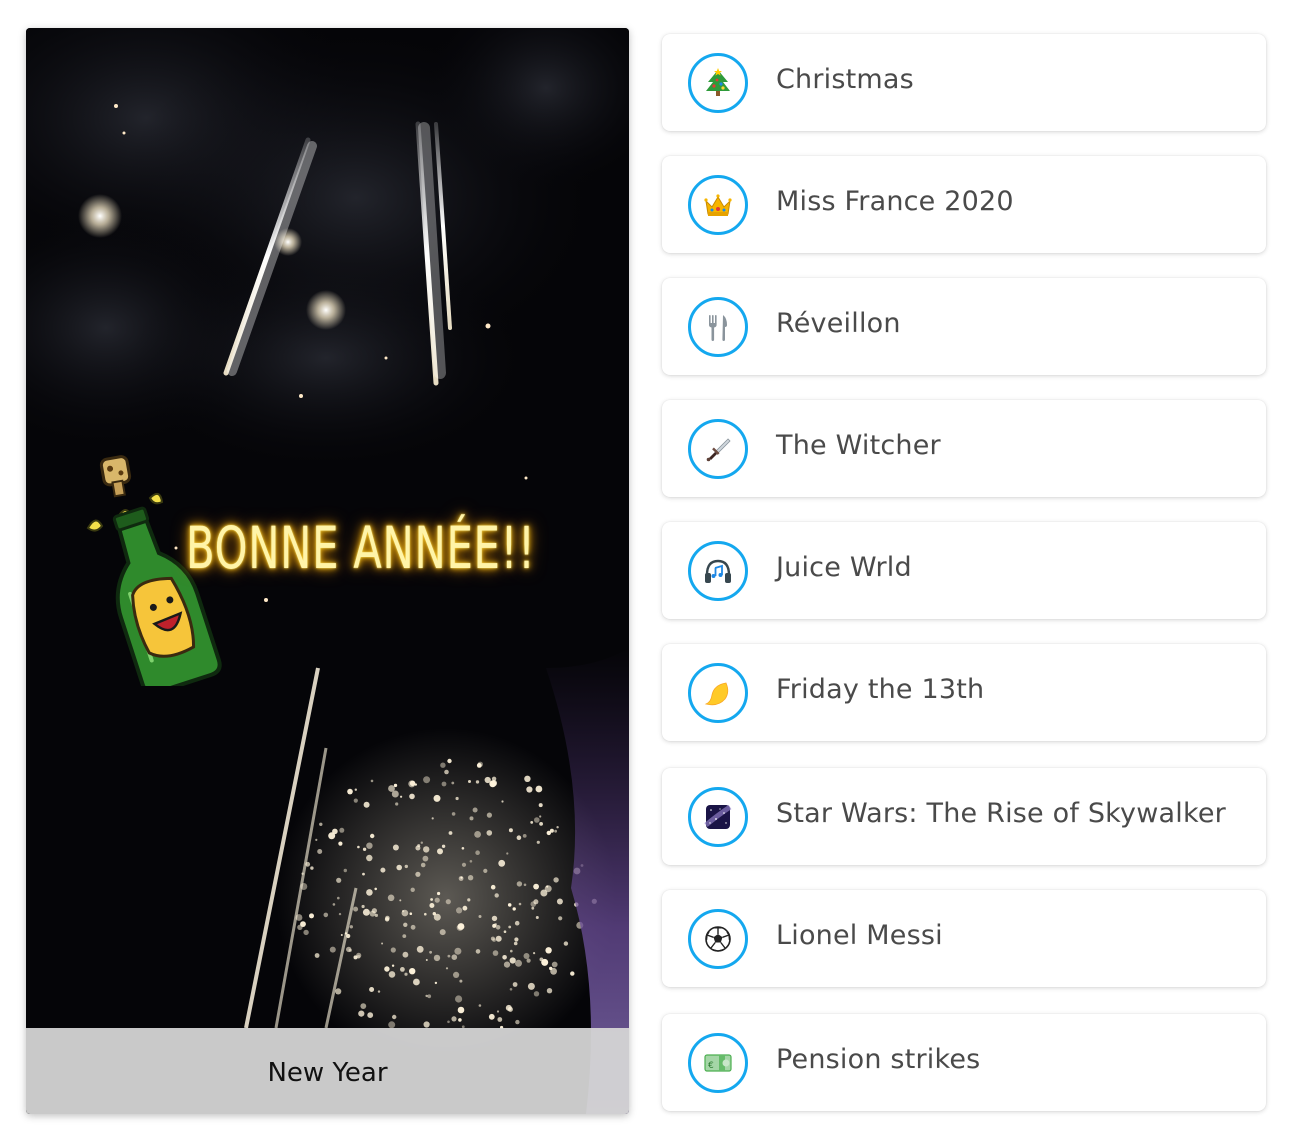 The width and height of the screenshot is (1300, 1140). What do you see at coordinates (844, 567) in the screenshot?
I see `topic-label: Juice Wrld` at bounding box center [844, 567].